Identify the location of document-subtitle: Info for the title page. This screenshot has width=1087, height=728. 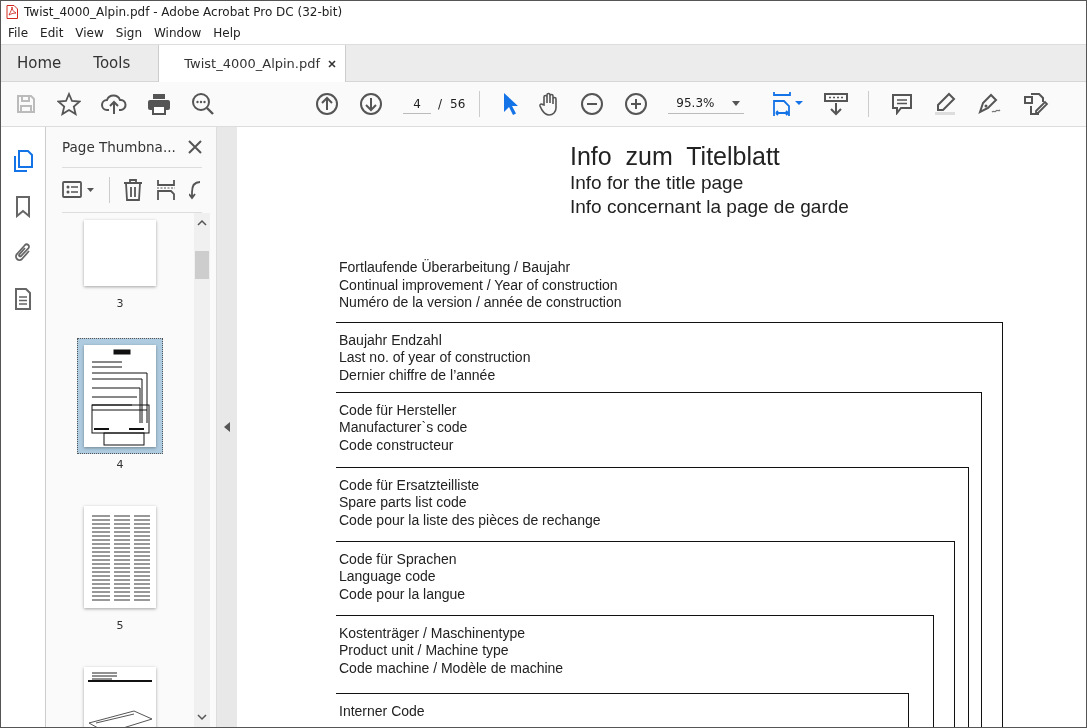
(657, 183).